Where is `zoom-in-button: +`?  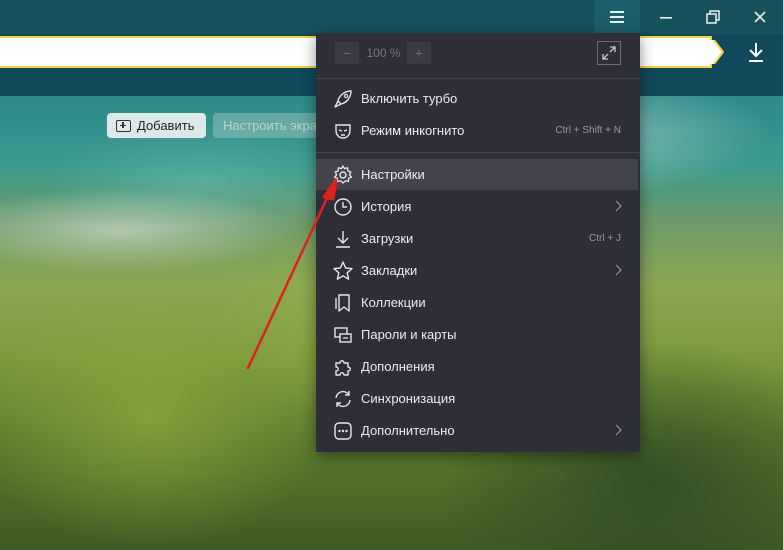 zoom-in-button: + is located at coordinates (419, 53).